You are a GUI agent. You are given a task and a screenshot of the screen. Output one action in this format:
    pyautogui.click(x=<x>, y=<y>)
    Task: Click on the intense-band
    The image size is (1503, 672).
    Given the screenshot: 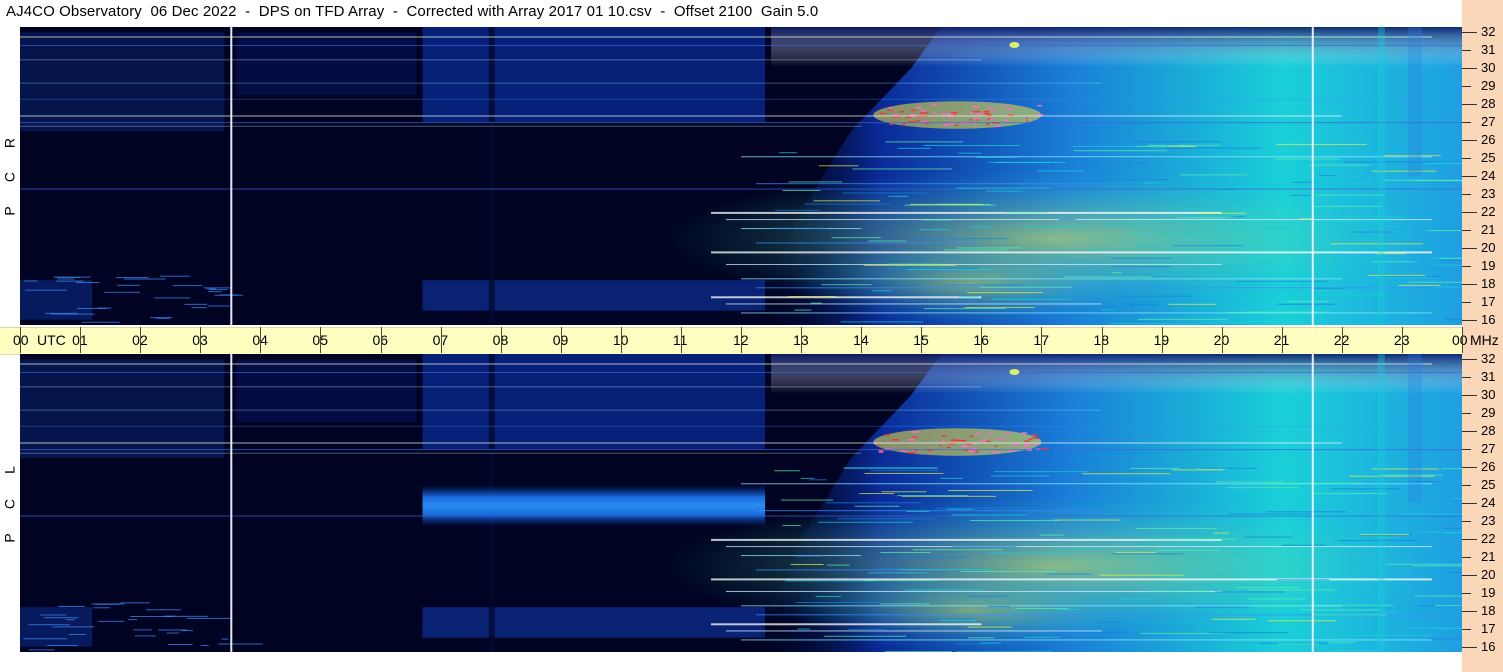 What is the action you would take?
    pyautogui.click(x=957, y=442)
    